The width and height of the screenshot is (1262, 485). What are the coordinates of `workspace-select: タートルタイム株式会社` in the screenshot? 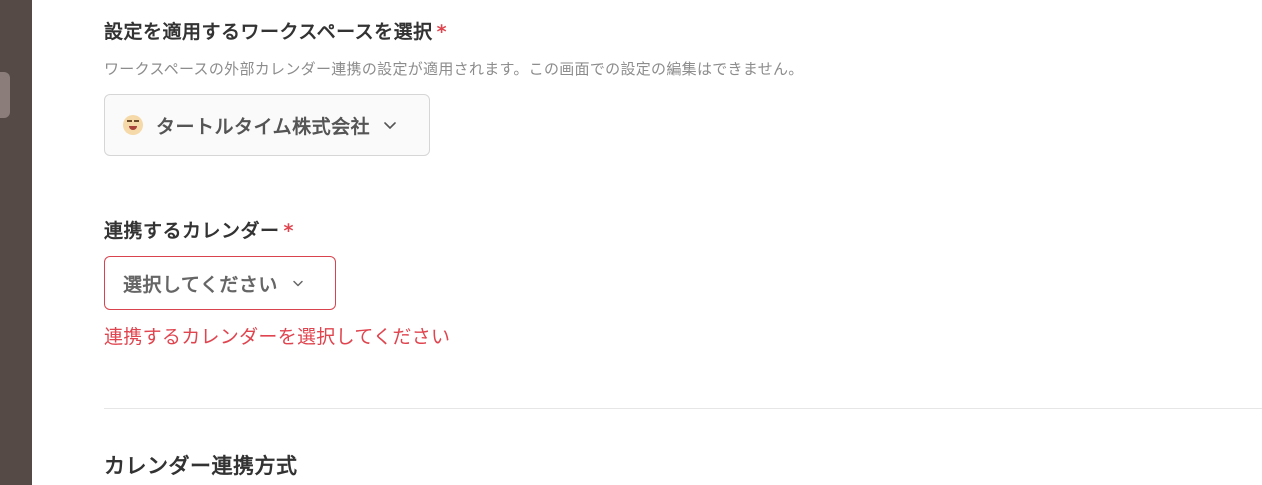 It's located at (267, 125).